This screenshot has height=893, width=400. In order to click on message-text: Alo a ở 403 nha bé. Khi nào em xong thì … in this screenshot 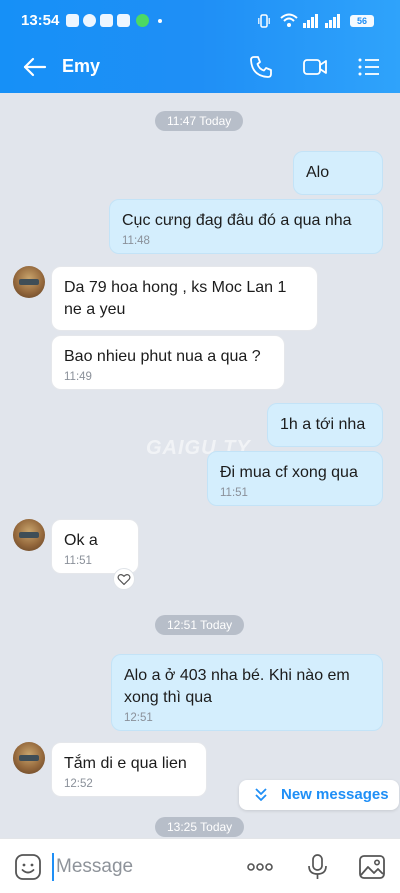, I will do `click(237, 686)`.